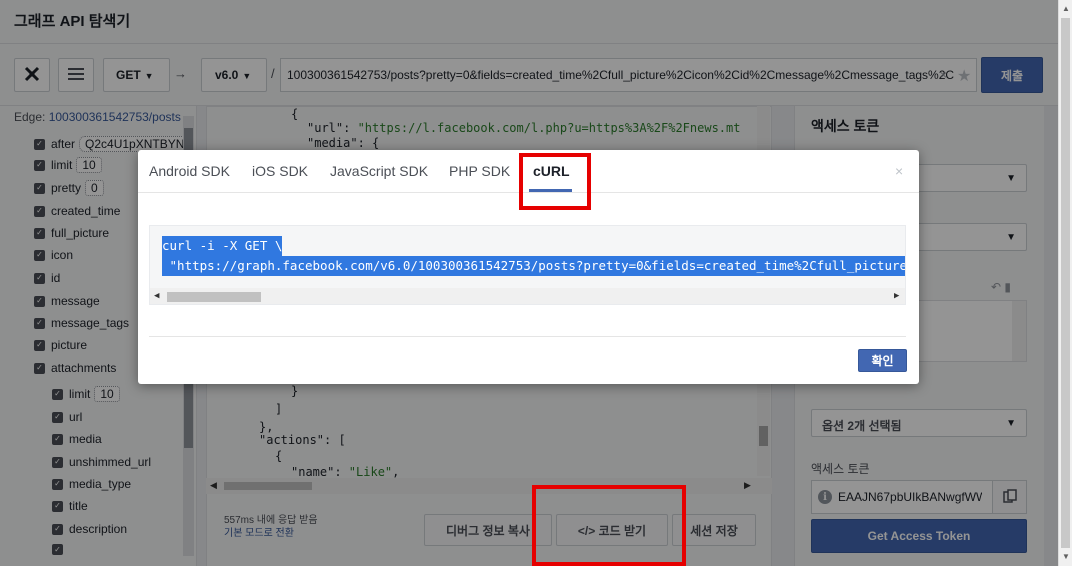 Image resolution: width=1072 pixels, height=566 pixels. I want to click on confirm-button: 확인, so click(882, 360).